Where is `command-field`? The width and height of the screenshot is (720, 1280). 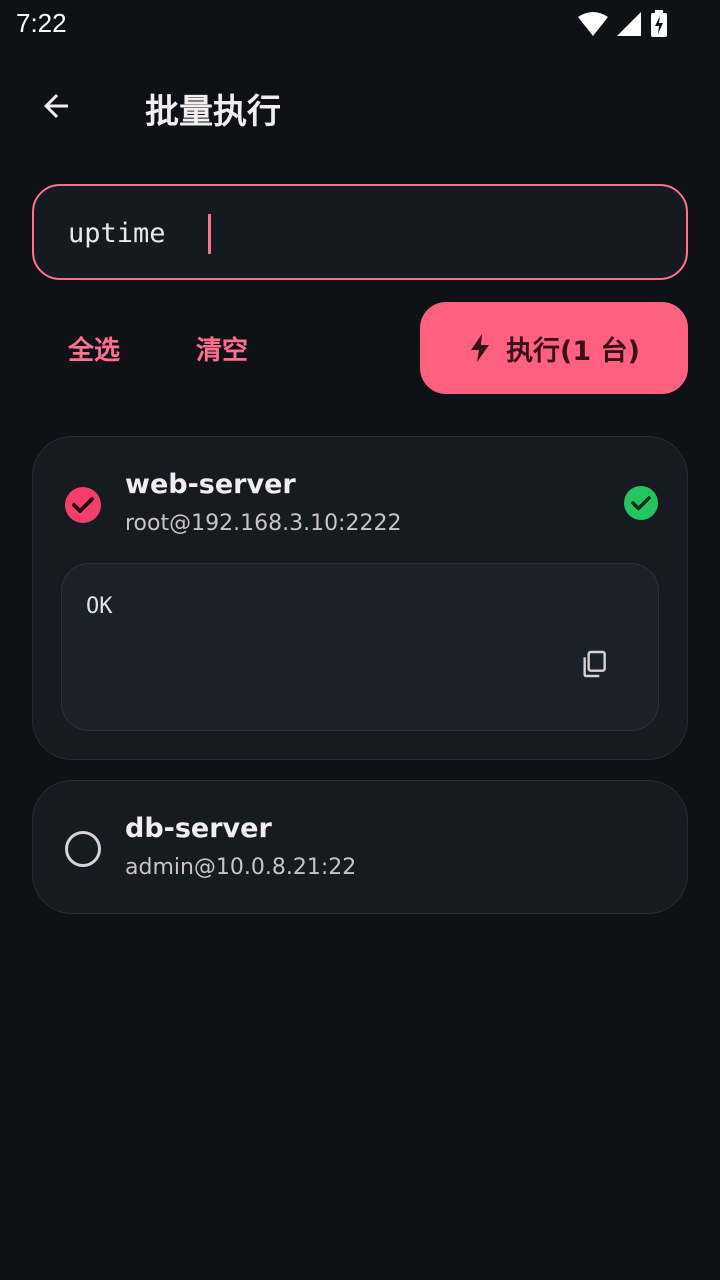 command-field is located at coordinates (360, 232).